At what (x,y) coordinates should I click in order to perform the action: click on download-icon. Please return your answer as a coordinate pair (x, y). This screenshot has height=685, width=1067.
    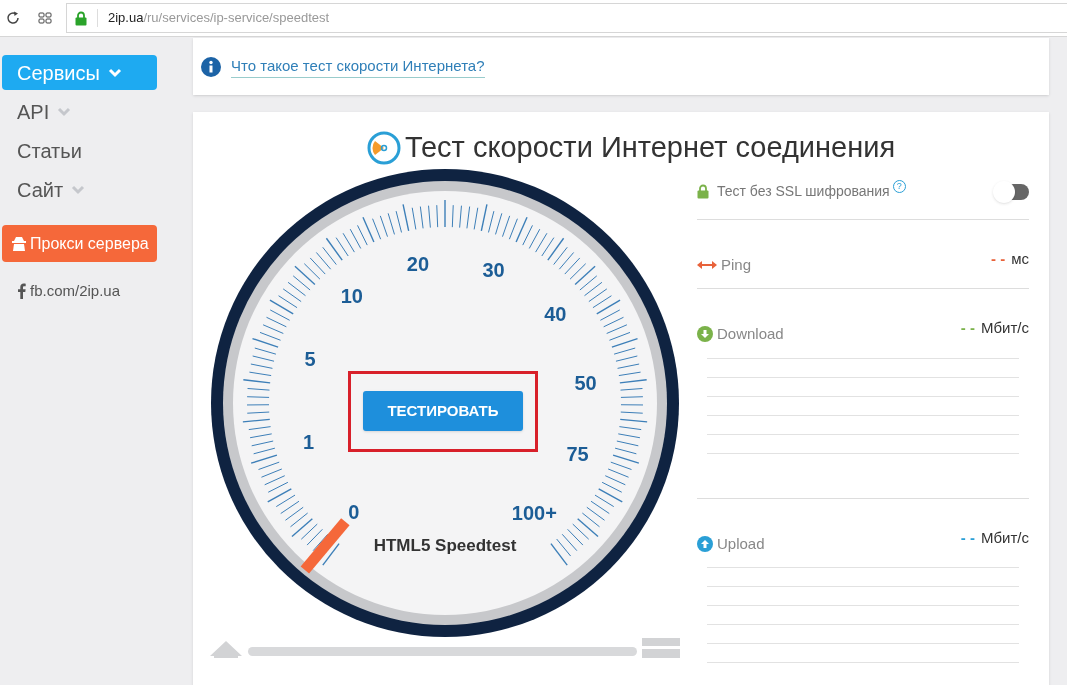
    Looking at the image, I should click on (705, 334).